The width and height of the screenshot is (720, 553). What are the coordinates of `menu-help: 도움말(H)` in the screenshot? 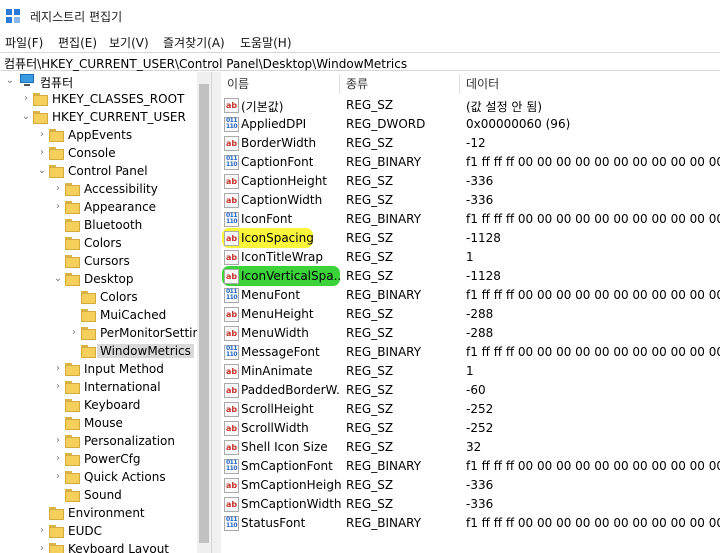 It's located at (266, 42).